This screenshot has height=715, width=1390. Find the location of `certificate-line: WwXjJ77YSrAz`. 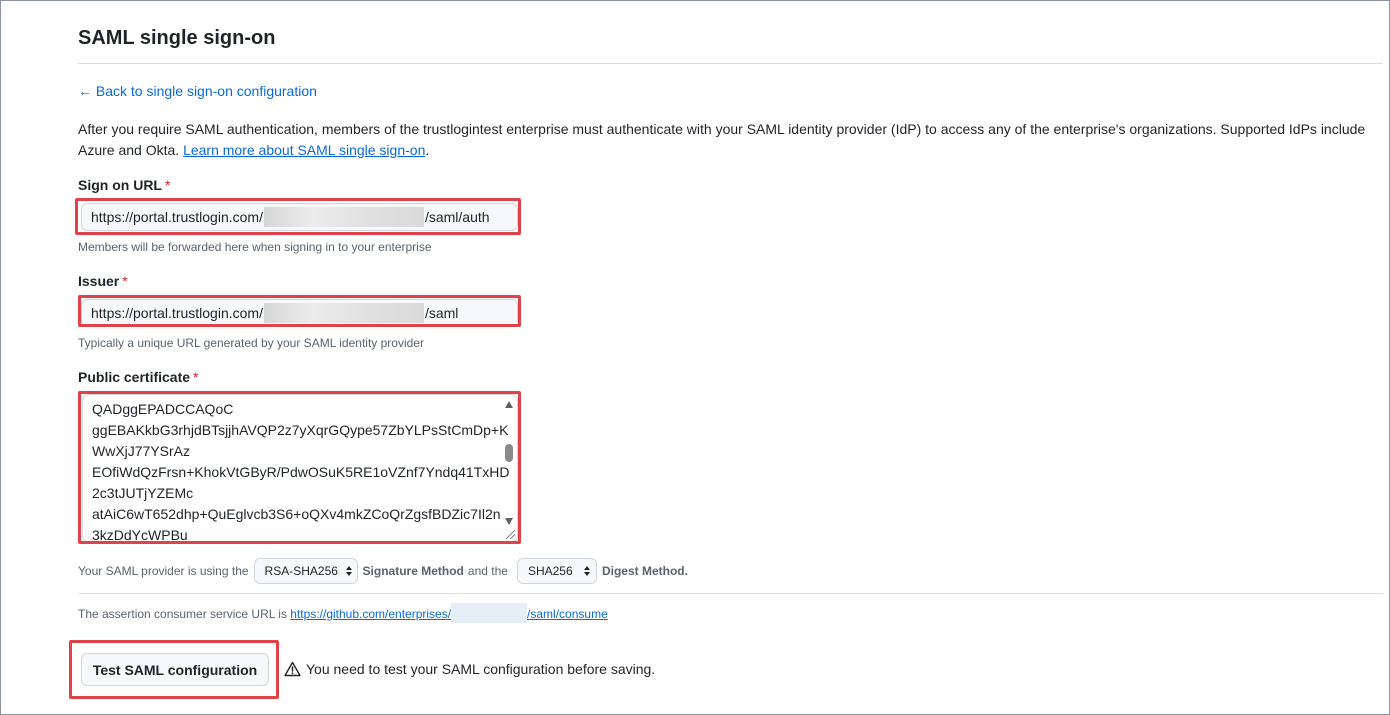

certificate-line: WwXjJ77YSrAz is located at coordinates (141, 451).